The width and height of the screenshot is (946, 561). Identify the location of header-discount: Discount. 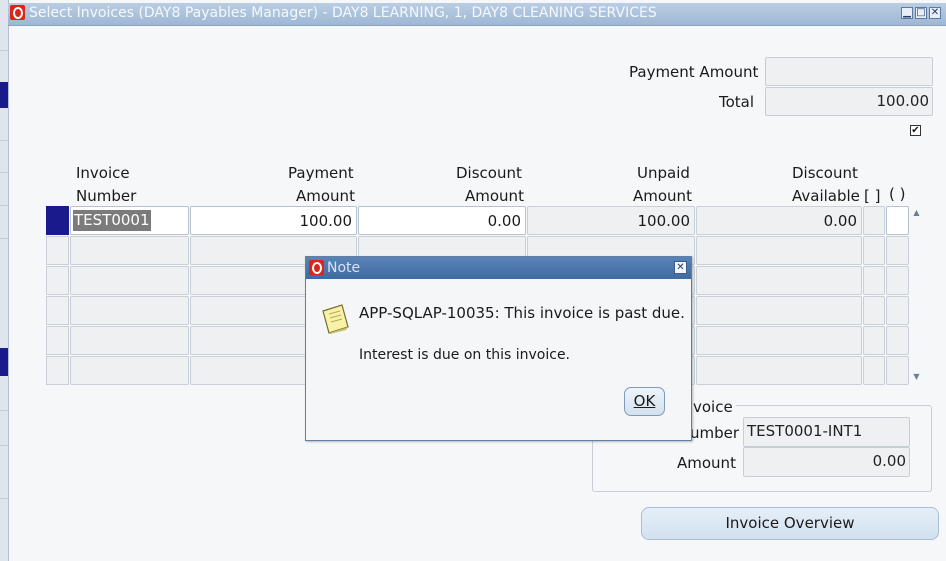
(489, 173).